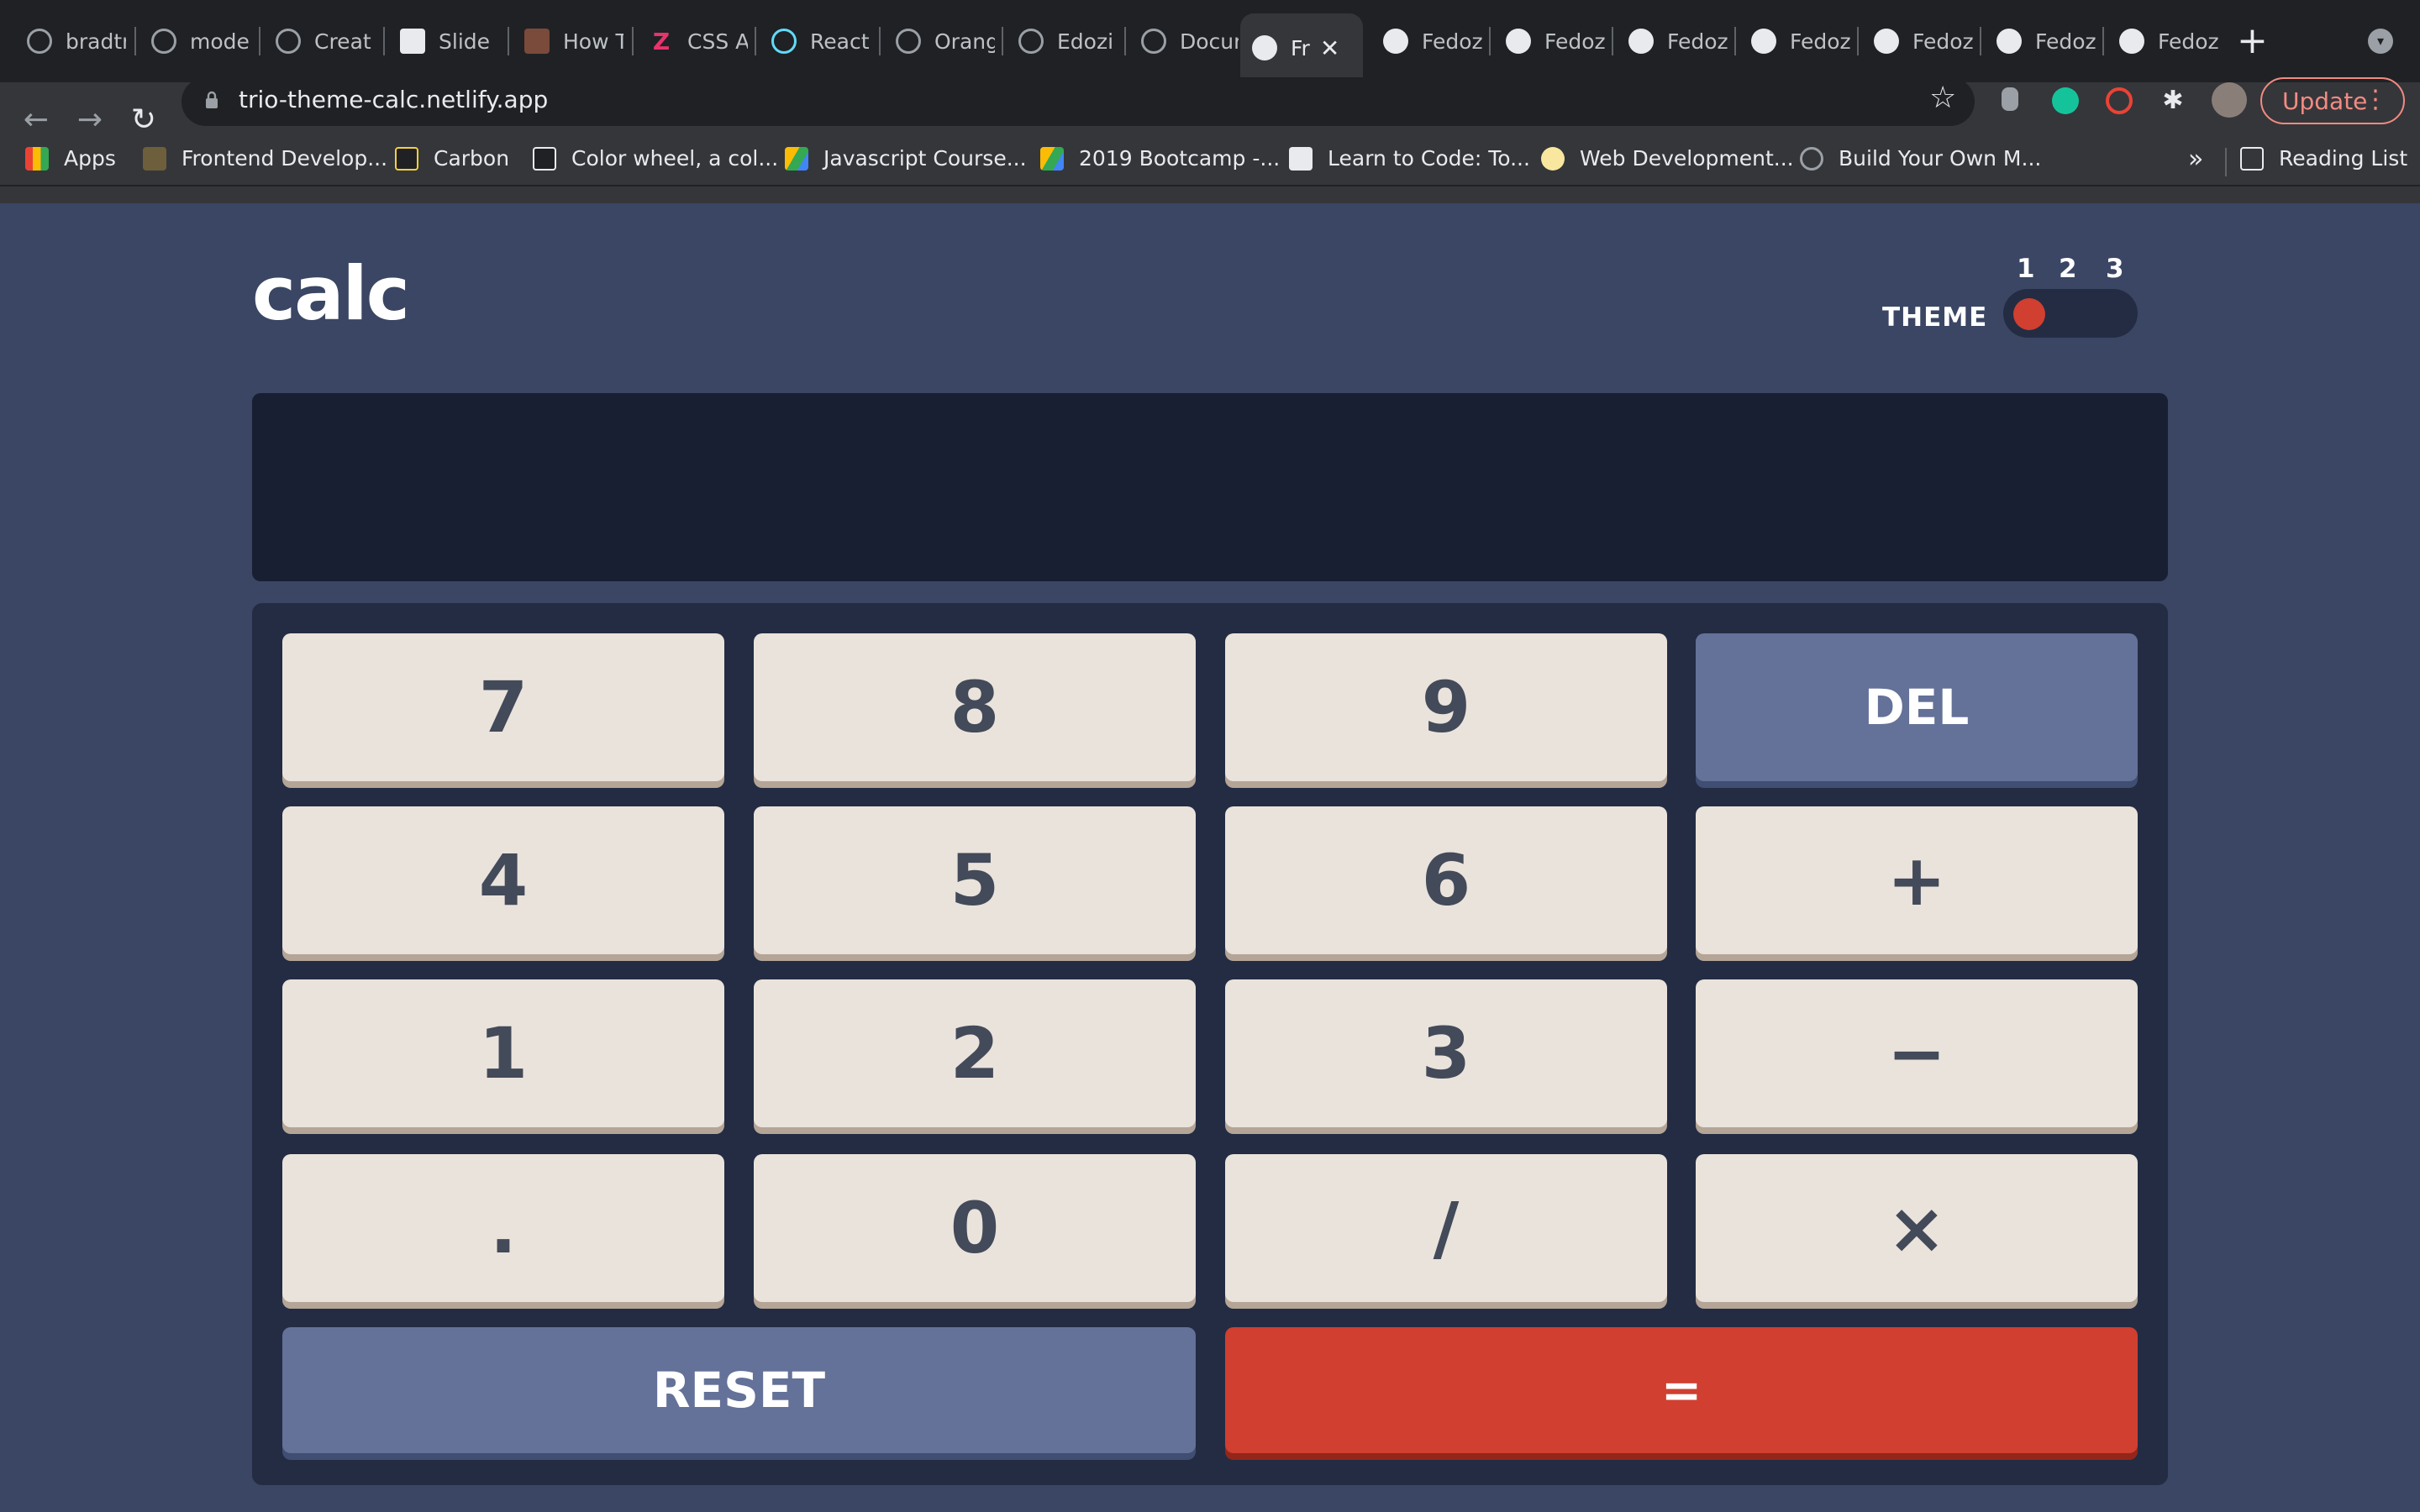 The width and height of the screenshot is (2420, 1512). Describe the element at coordinates (2026, 269) in the screenshot. I see `theme-number-1: 1` at that location.